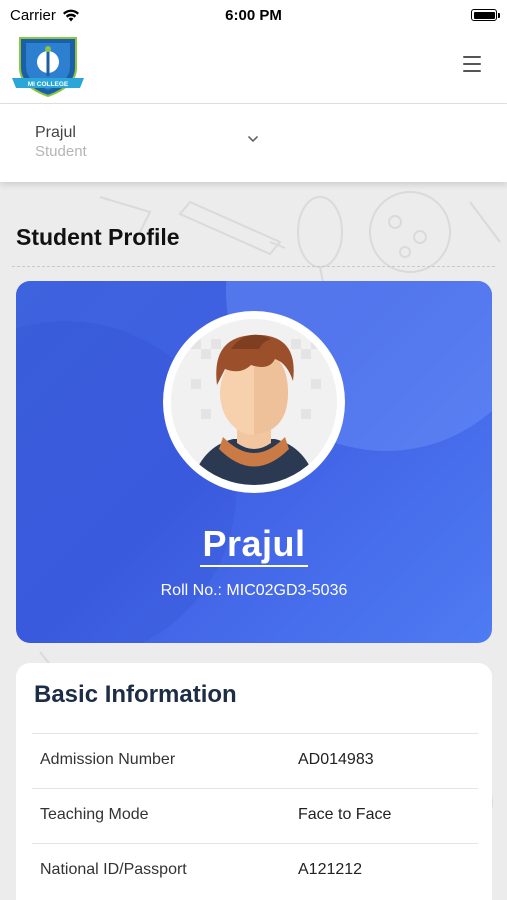 This screenshot has height=900, width=507. Describe the element at coordinates (254, 544) in the screenshot. I see `profile-name: Prajul` at that location.